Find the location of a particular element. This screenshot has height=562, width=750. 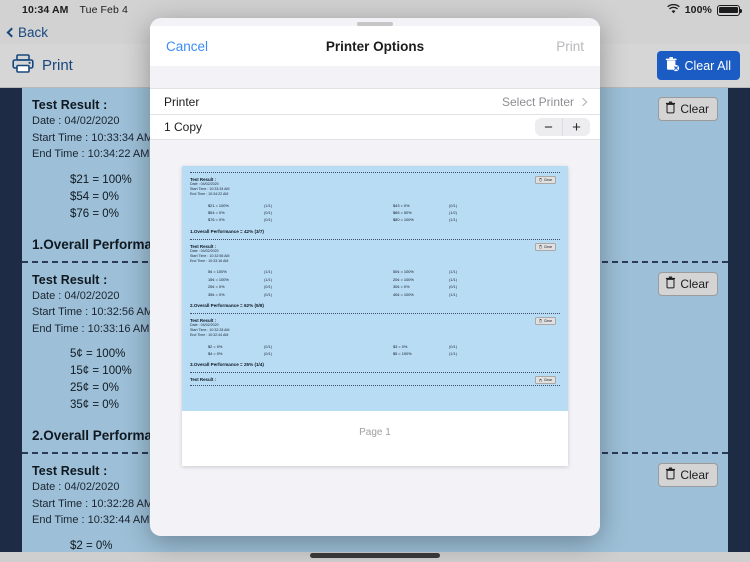

wifi-icon is located at coordinates (673, 10).